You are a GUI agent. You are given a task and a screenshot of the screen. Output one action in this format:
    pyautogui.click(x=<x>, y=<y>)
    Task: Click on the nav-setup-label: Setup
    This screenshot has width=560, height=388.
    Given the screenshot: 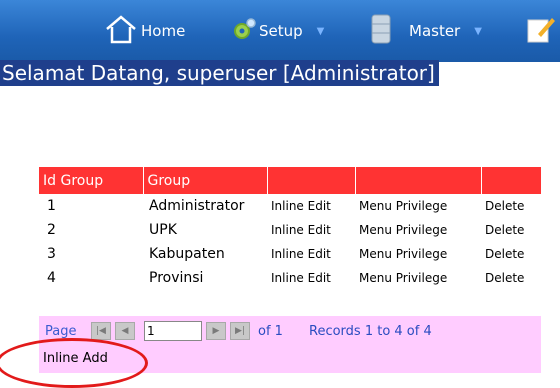 What is the action you would take?
    pyautogui.click(x=281, y=31)
    